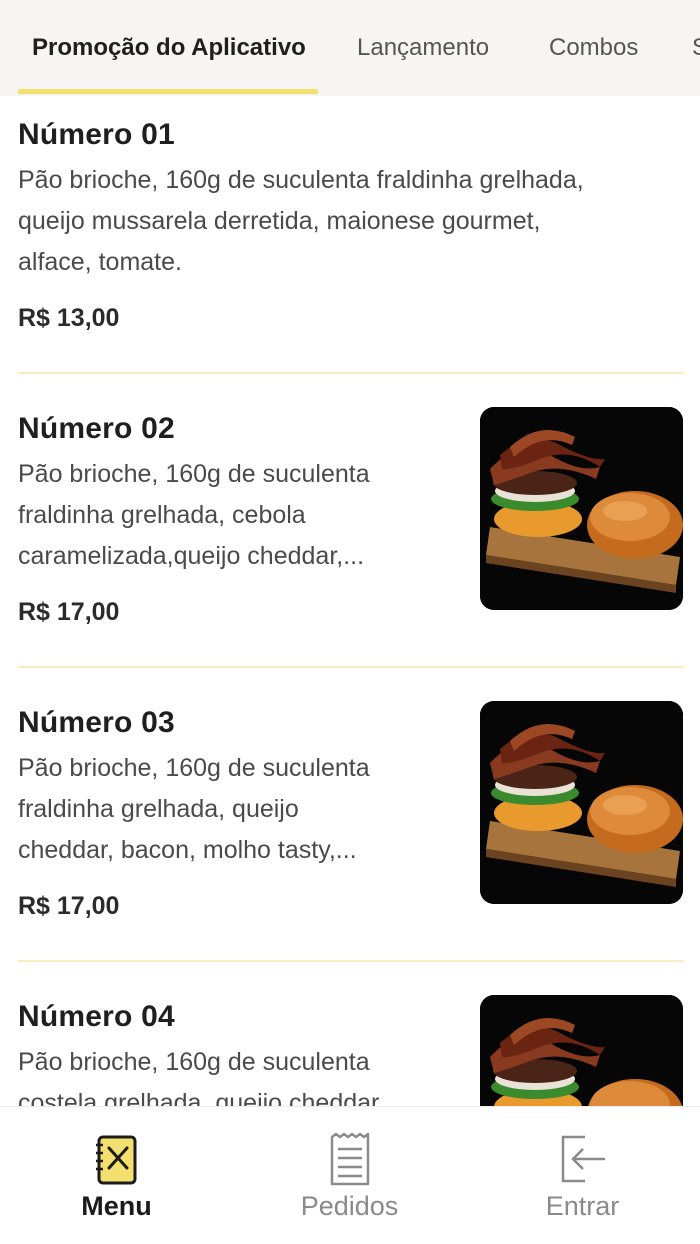 This screenshot has width=700, height=1244. I want to click on tab-combos: Combos, so click(593, 48).